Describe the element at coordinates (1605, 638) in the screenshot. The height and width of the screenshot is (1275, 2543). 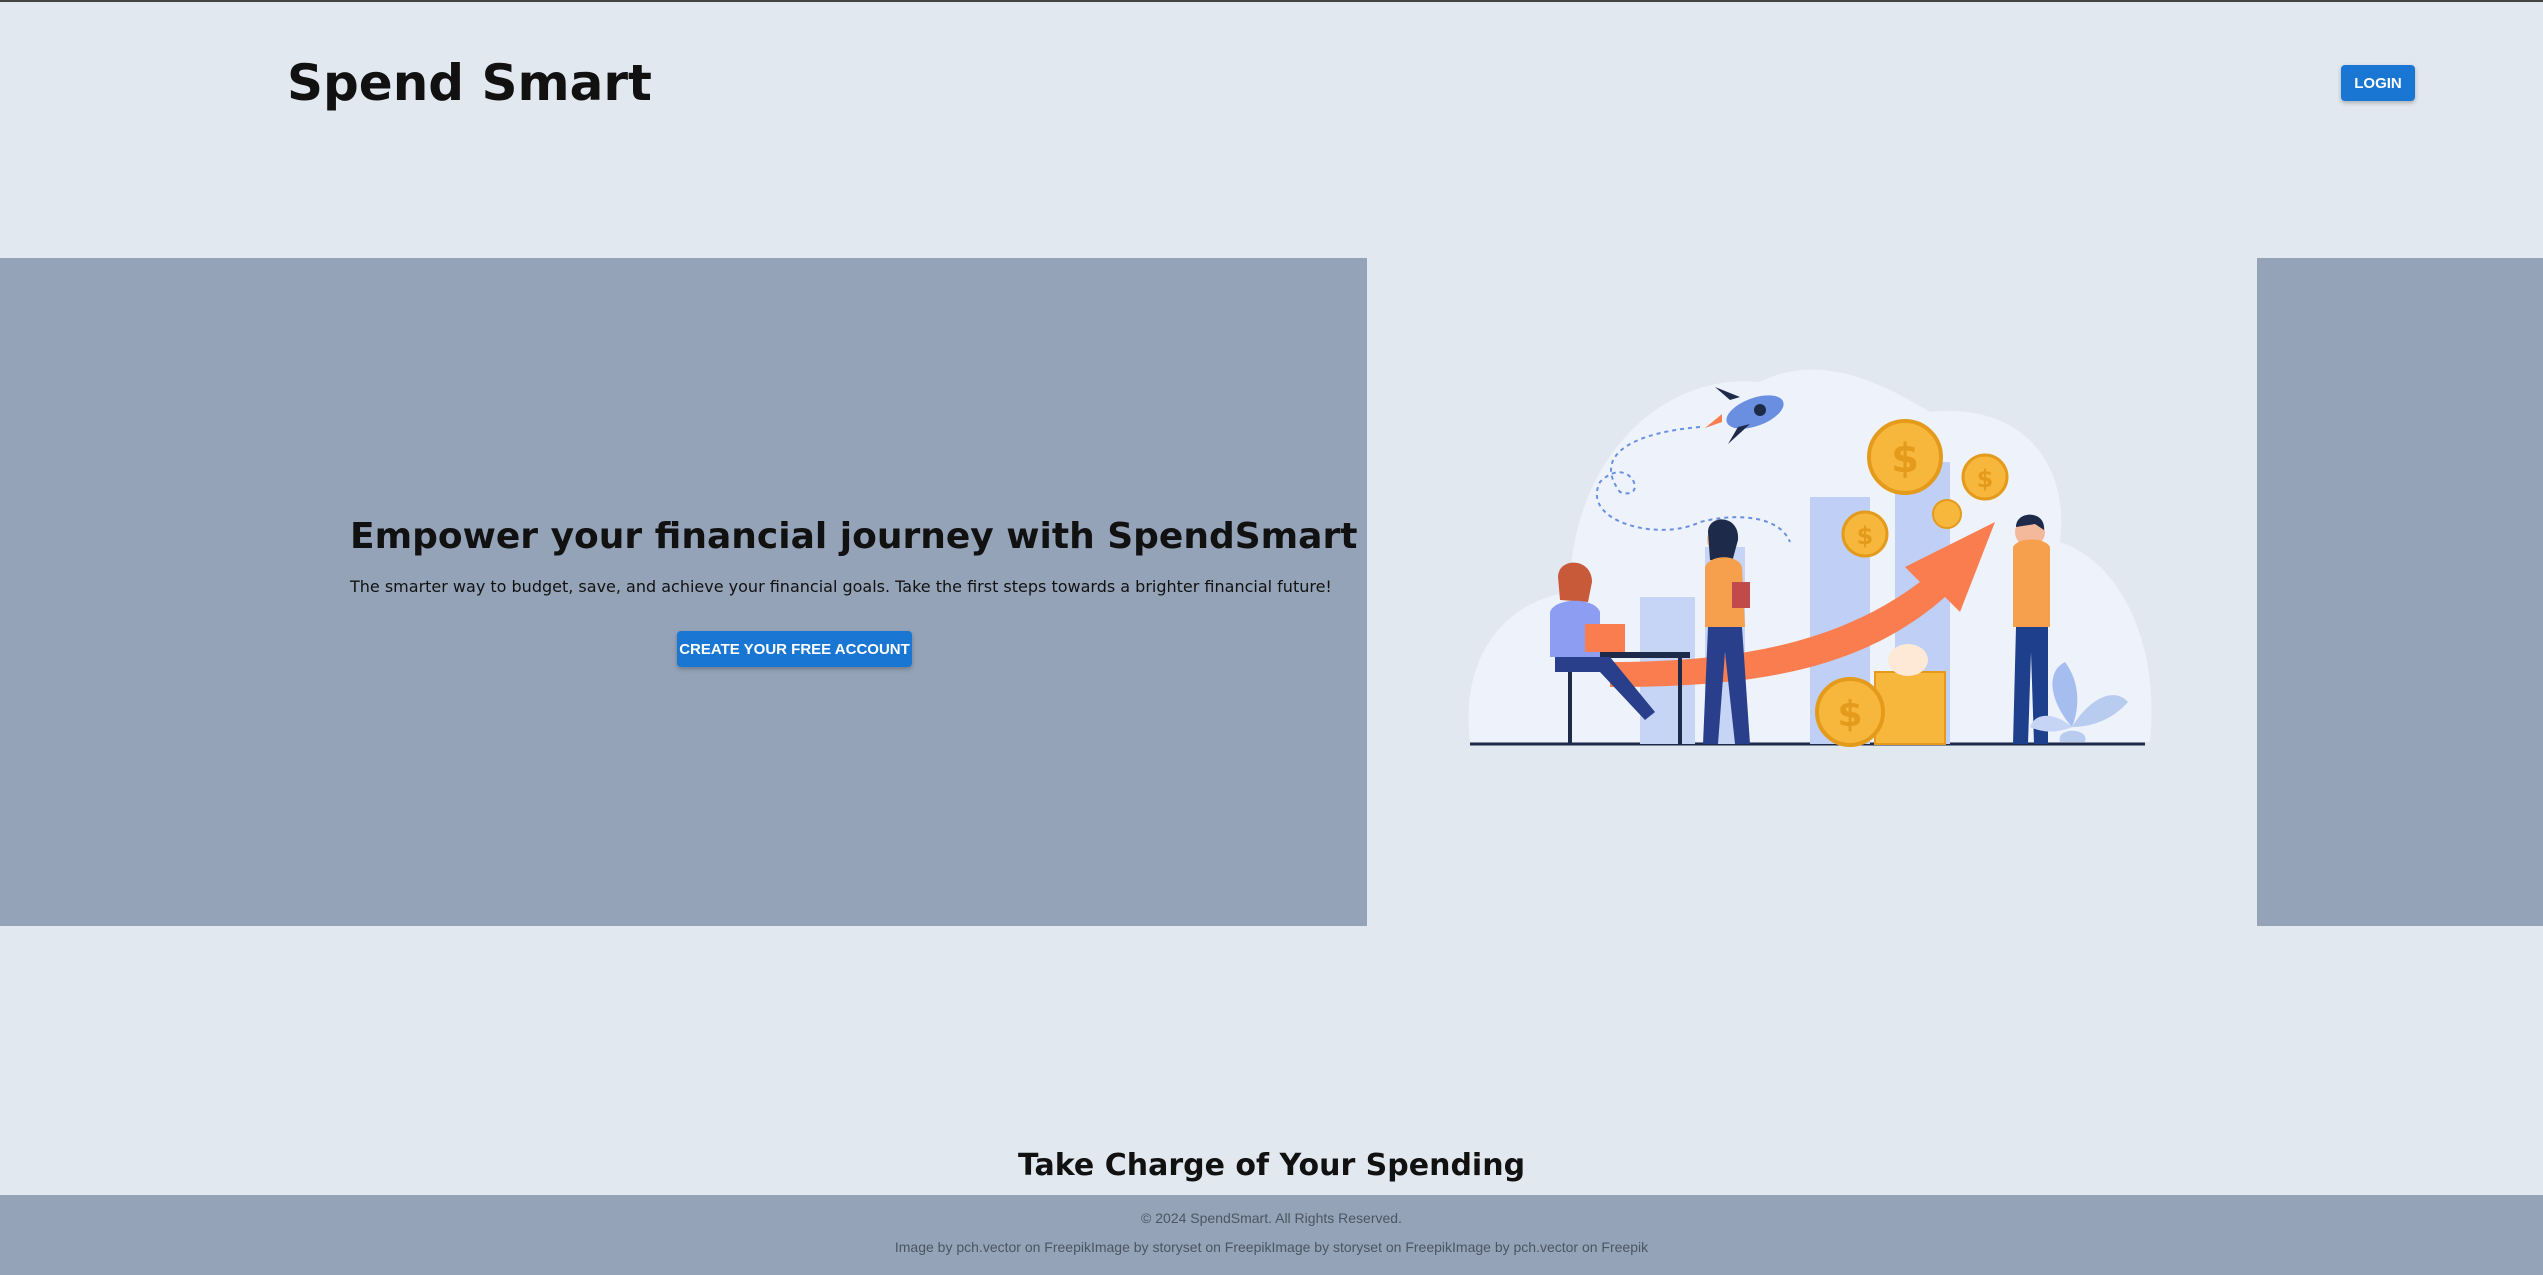
I see `laptop` at that location.